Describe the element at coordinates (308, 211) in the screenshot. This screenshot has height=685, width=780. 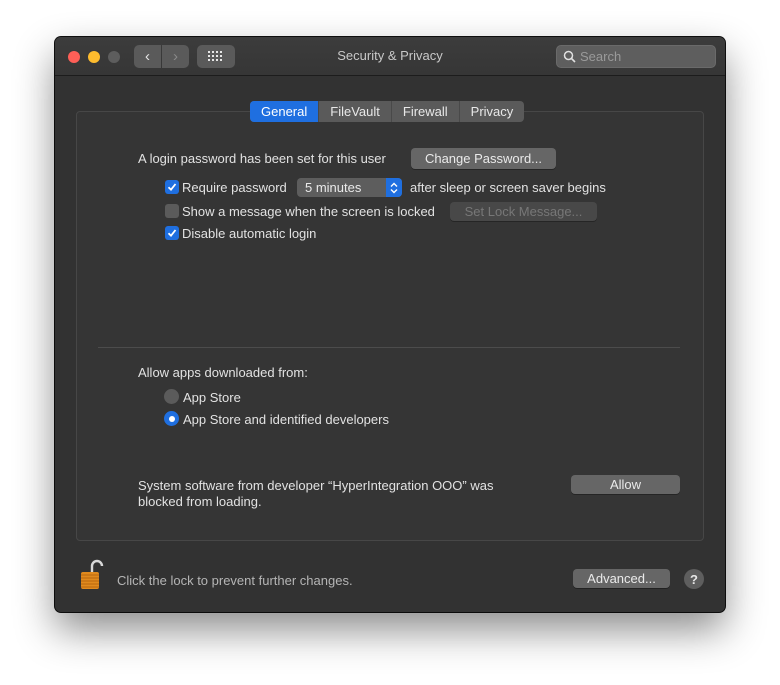
I see `show-message-label: Show a message when the screen is locked` at that location.